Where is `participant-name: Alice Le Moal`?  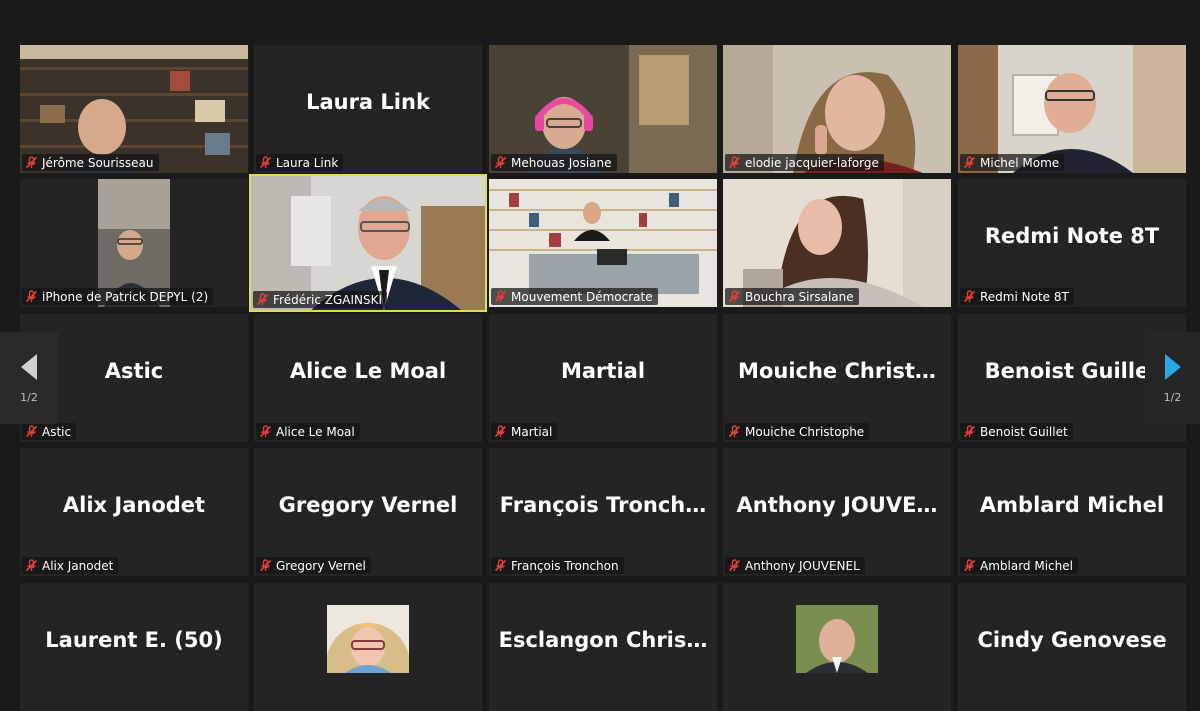 participant-name: Alice Le Moal is located at coordinates (315, 431).